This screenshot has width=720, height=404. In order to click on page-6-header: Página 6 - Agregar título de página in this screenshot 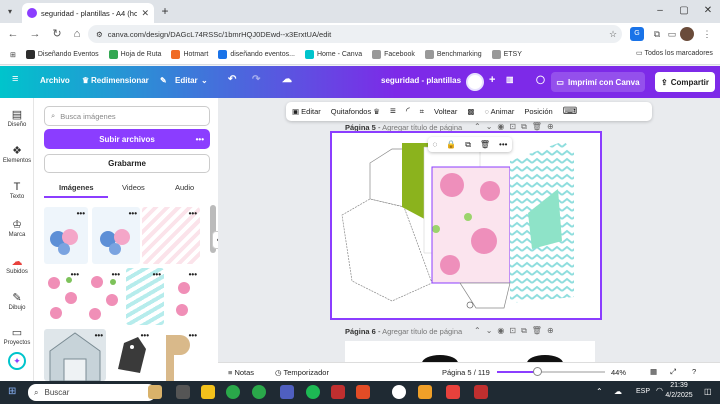, I will do `click(403, 331)`.